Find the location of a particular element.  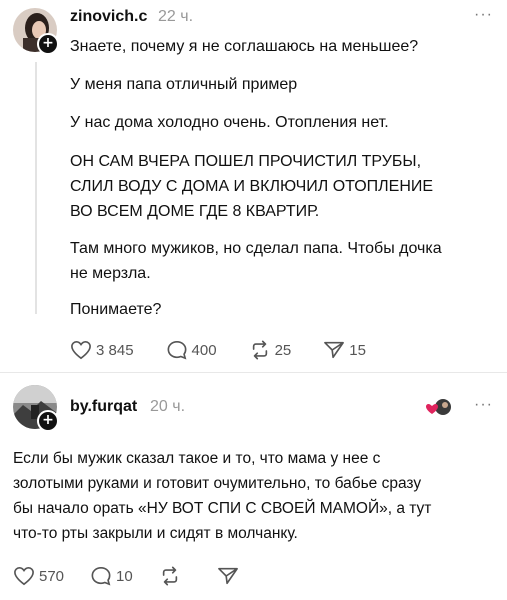

post-text-line: что-то рты закрыли и сидят в молчанку. is located at coordinates (155, 533).